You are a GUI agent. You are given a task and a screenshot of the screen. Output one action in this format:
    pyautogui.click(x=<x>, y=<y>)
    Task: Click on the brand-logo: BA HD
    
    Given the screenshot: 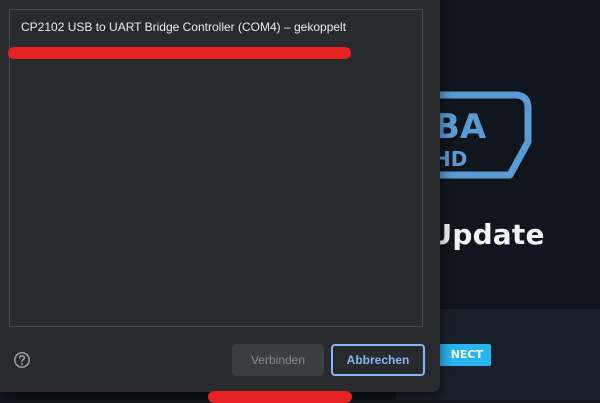 What is the action you would take?
    pyautogui.click(x=483, y=135)
    